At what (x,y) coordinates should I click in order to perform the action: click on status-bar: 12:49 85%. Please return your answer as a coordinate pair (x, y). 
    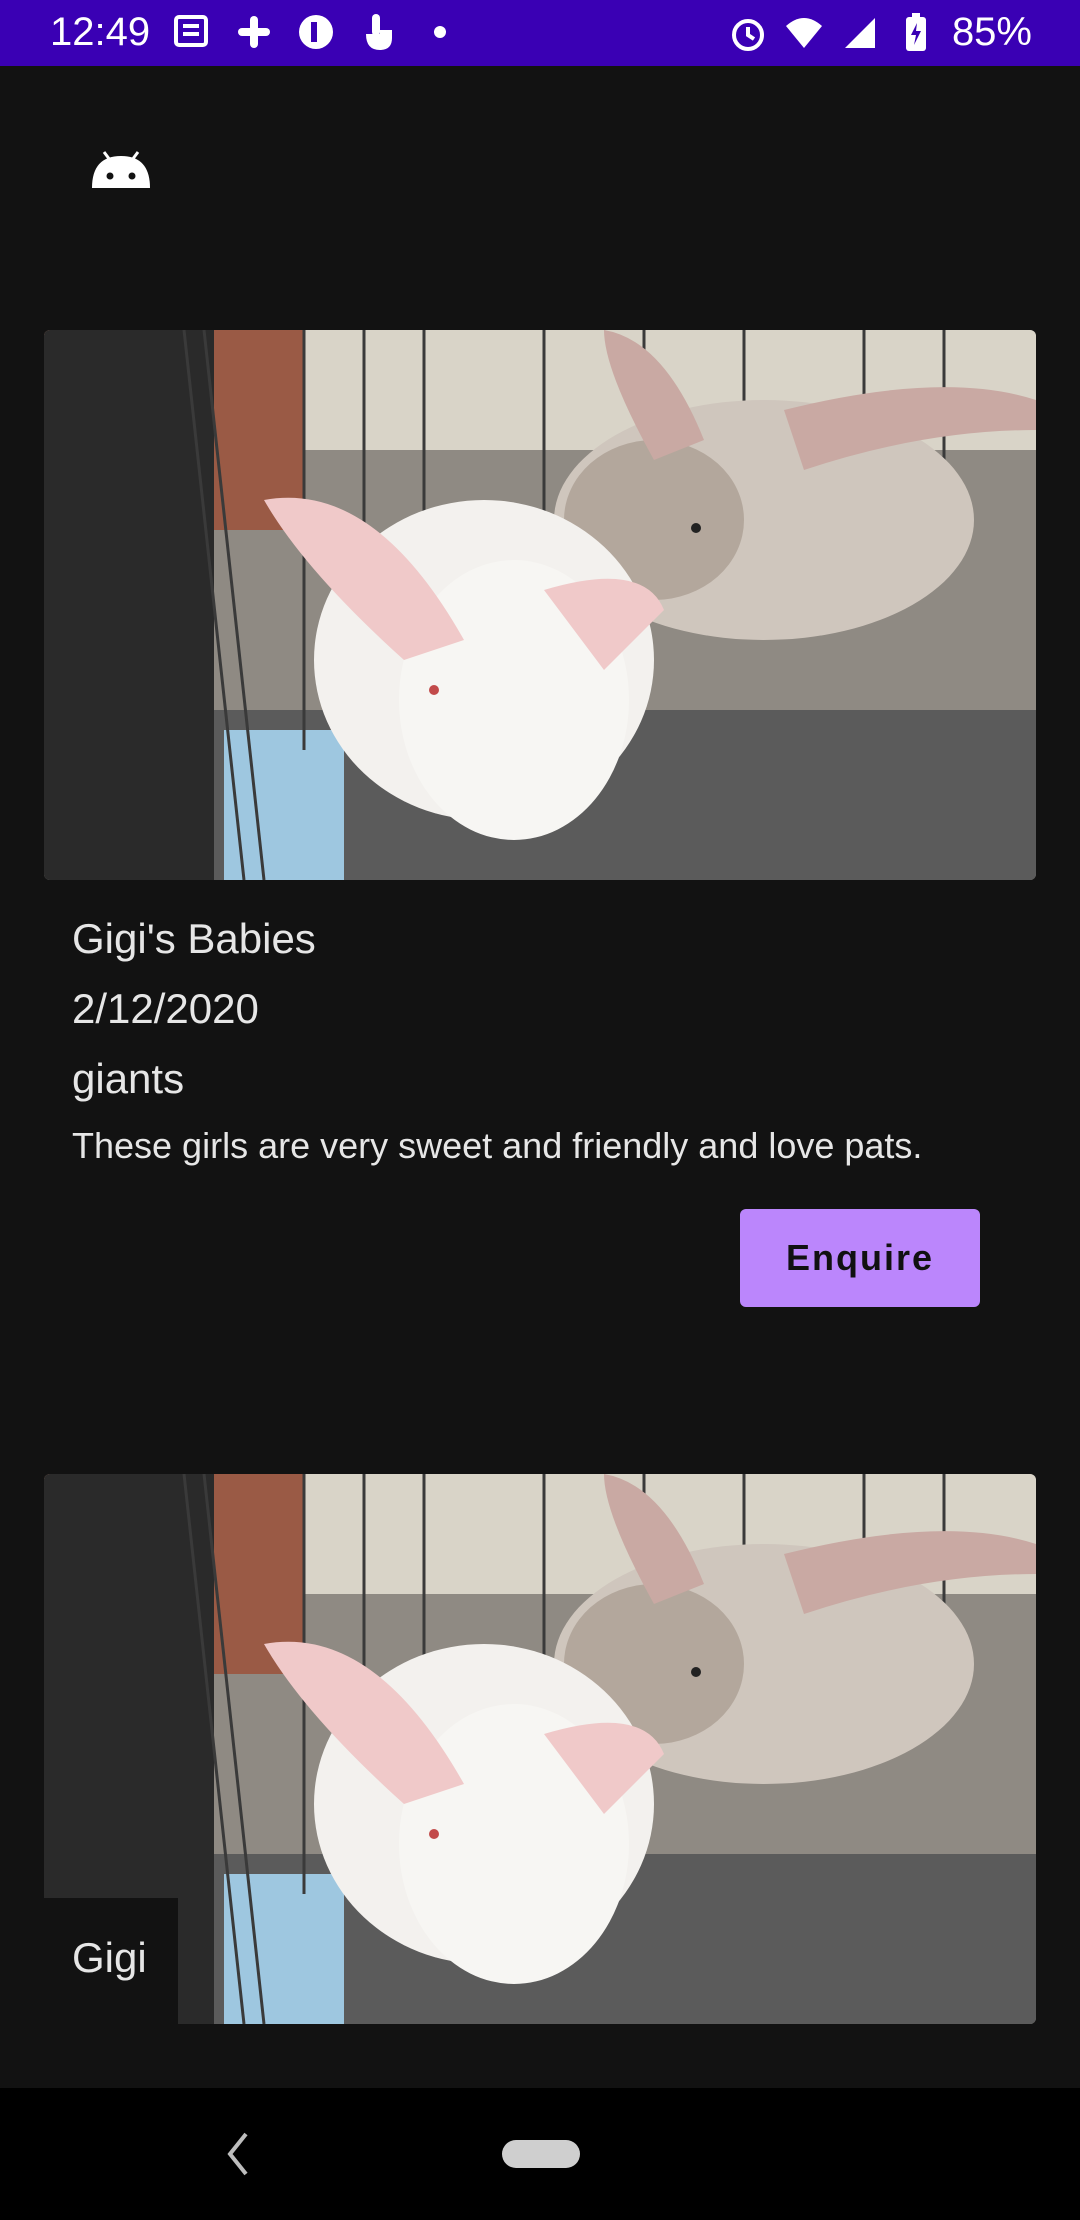
    Looking at the image, I should click on (540, 33).